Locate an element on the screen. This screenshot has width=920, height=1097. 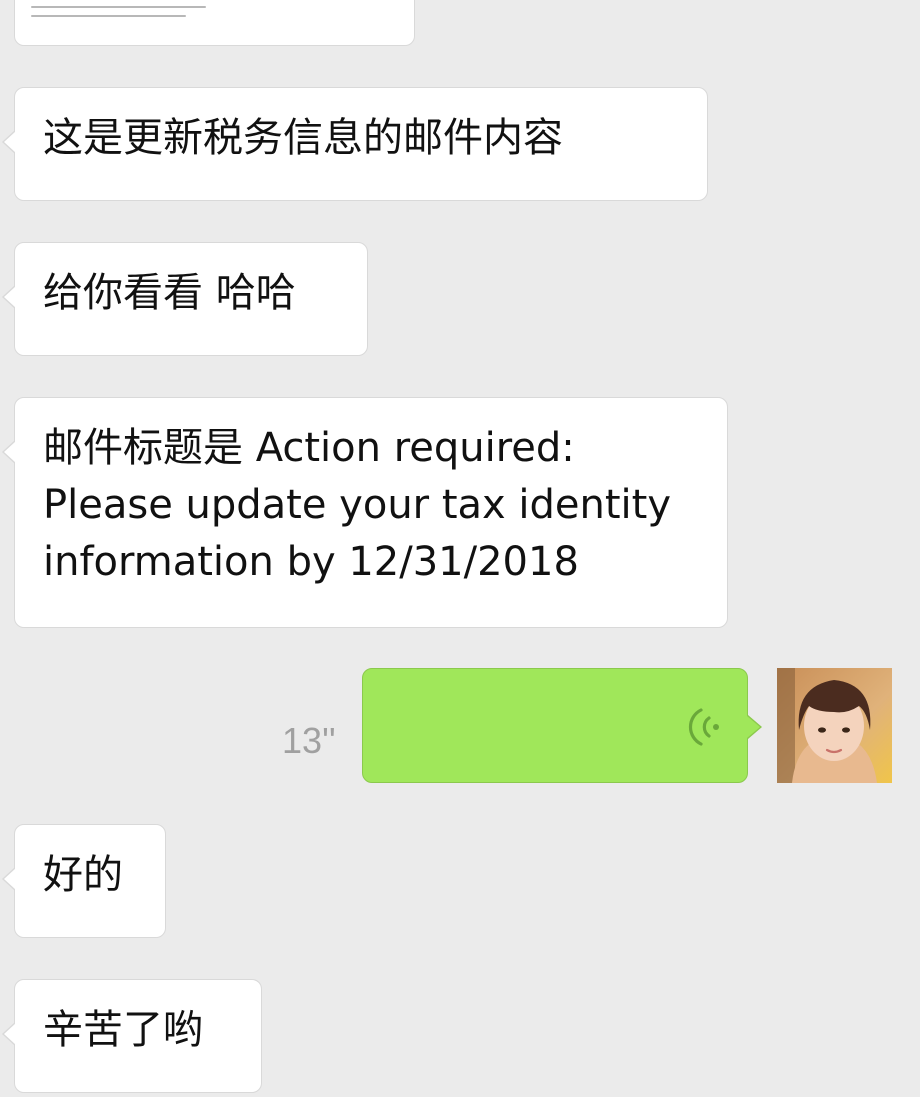
email-attachment-preview is located at coordinates (214, 23).